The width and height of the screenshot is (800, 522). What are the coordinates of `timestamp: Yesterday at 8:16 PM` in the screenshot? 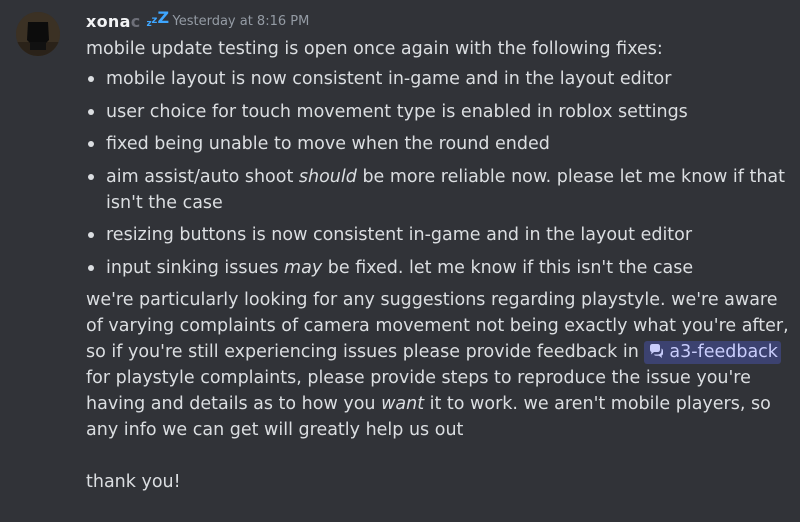 It's located at (241, 21).